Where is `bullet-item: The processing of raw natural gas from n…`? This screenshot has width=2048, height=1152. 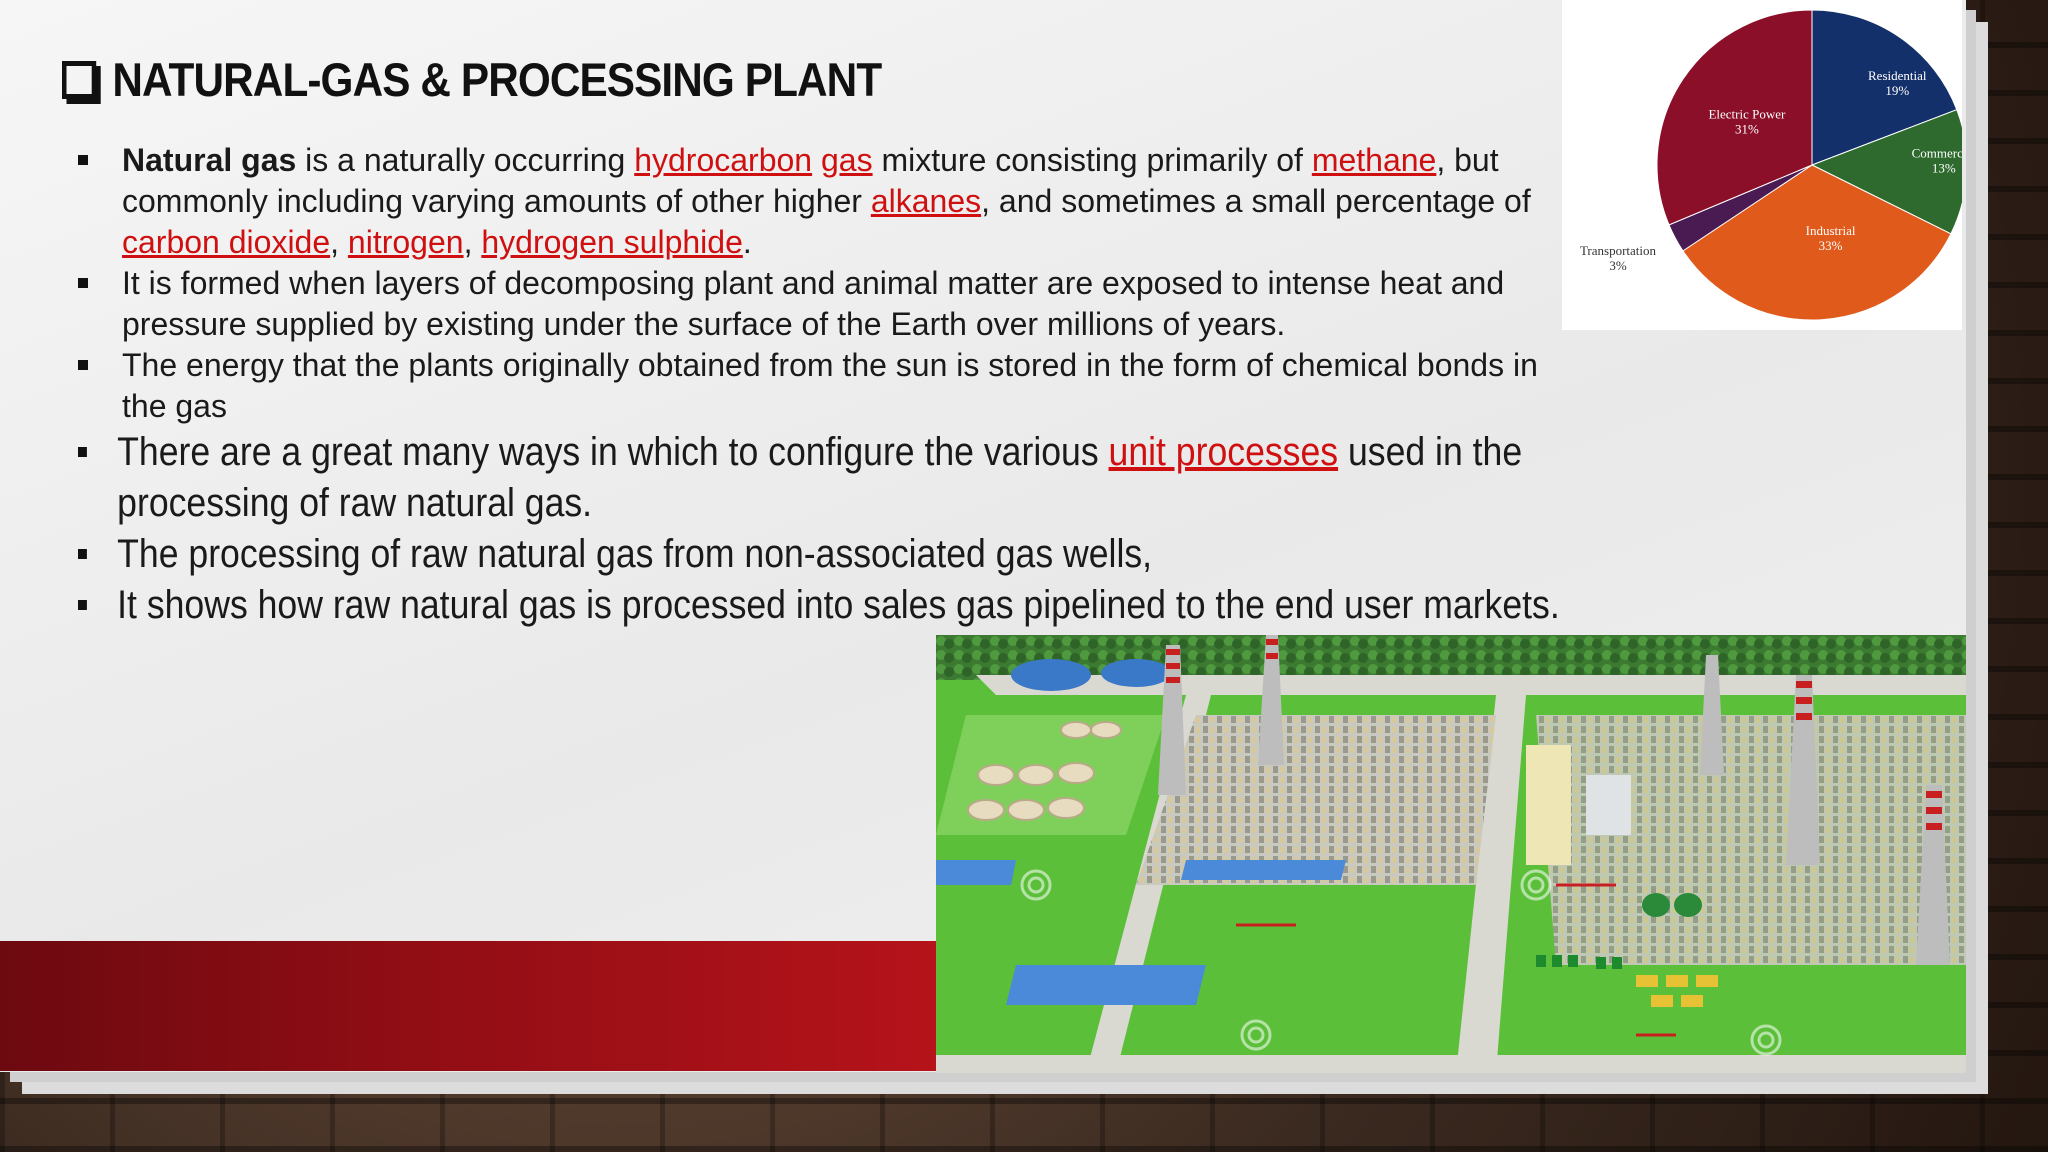 bullet-item: The processing of raw natural gas from n… is located at coordinates (832, 554).